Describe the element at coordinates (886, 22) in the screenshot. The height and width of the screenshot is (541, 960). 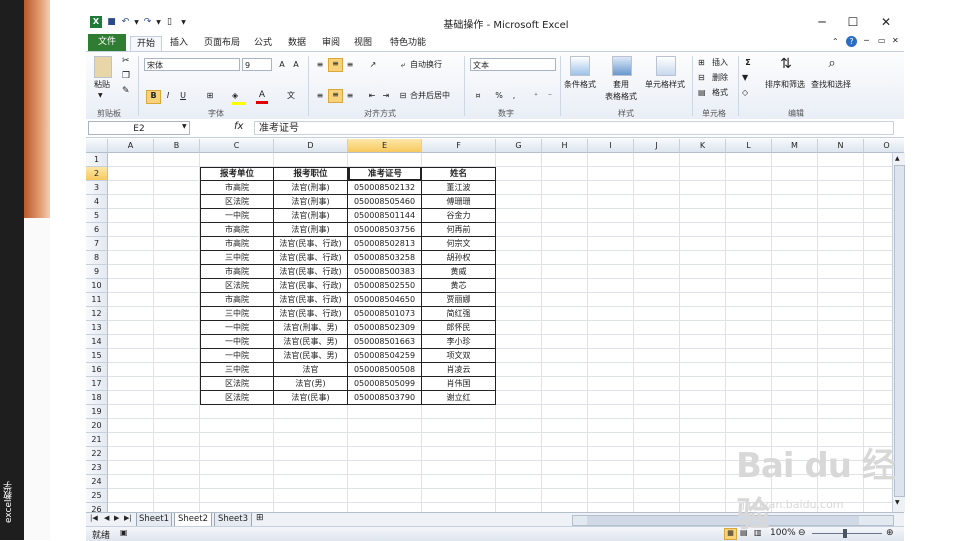
I see `close-button: ✕` at that location.